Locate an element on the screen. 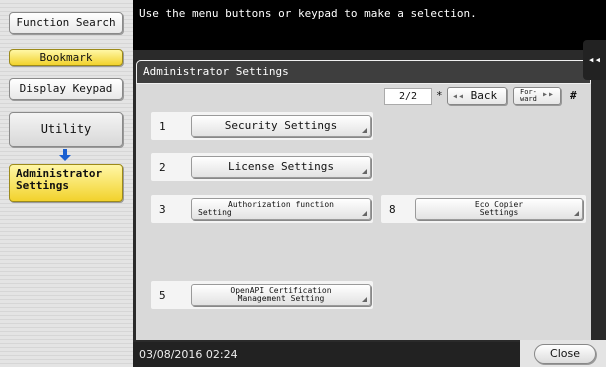 The height and width of the screenshot is (367, 606). license-settings-button: License Settings is located at coordinates (281, 167).